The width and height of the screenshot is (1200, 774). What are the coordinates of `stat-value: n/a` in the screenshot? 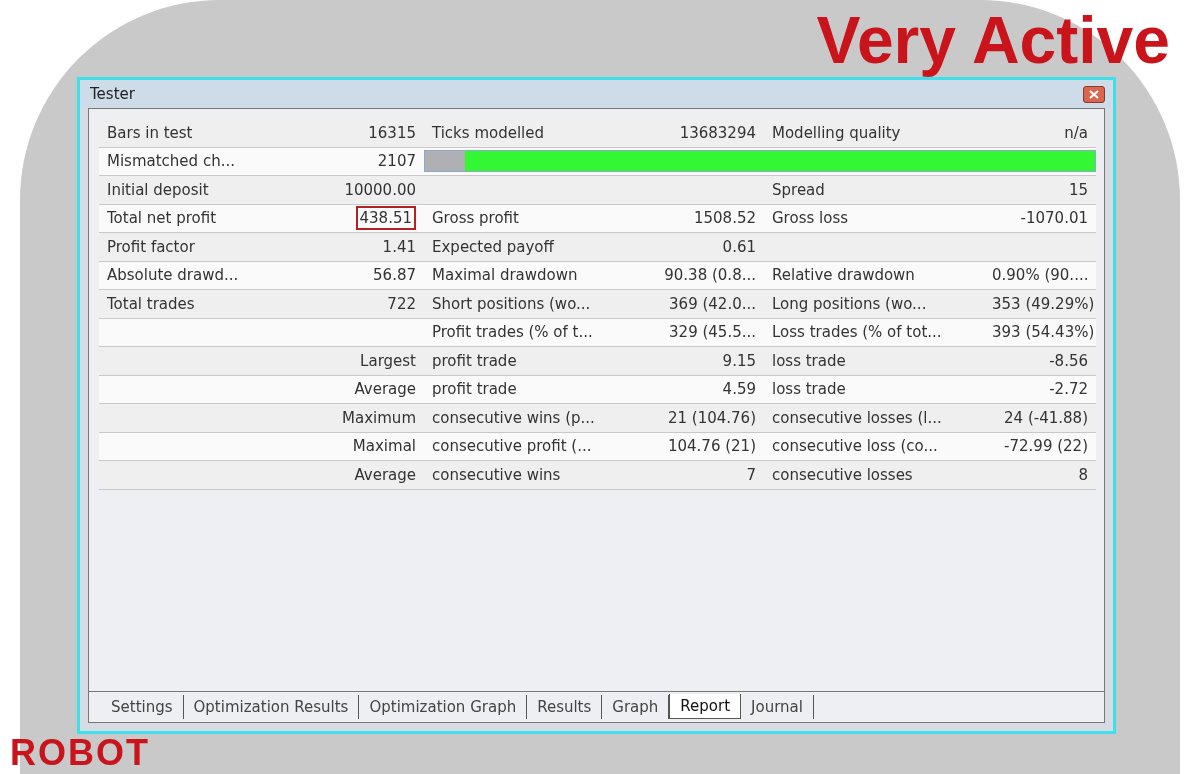 It's located at (1076, 132).